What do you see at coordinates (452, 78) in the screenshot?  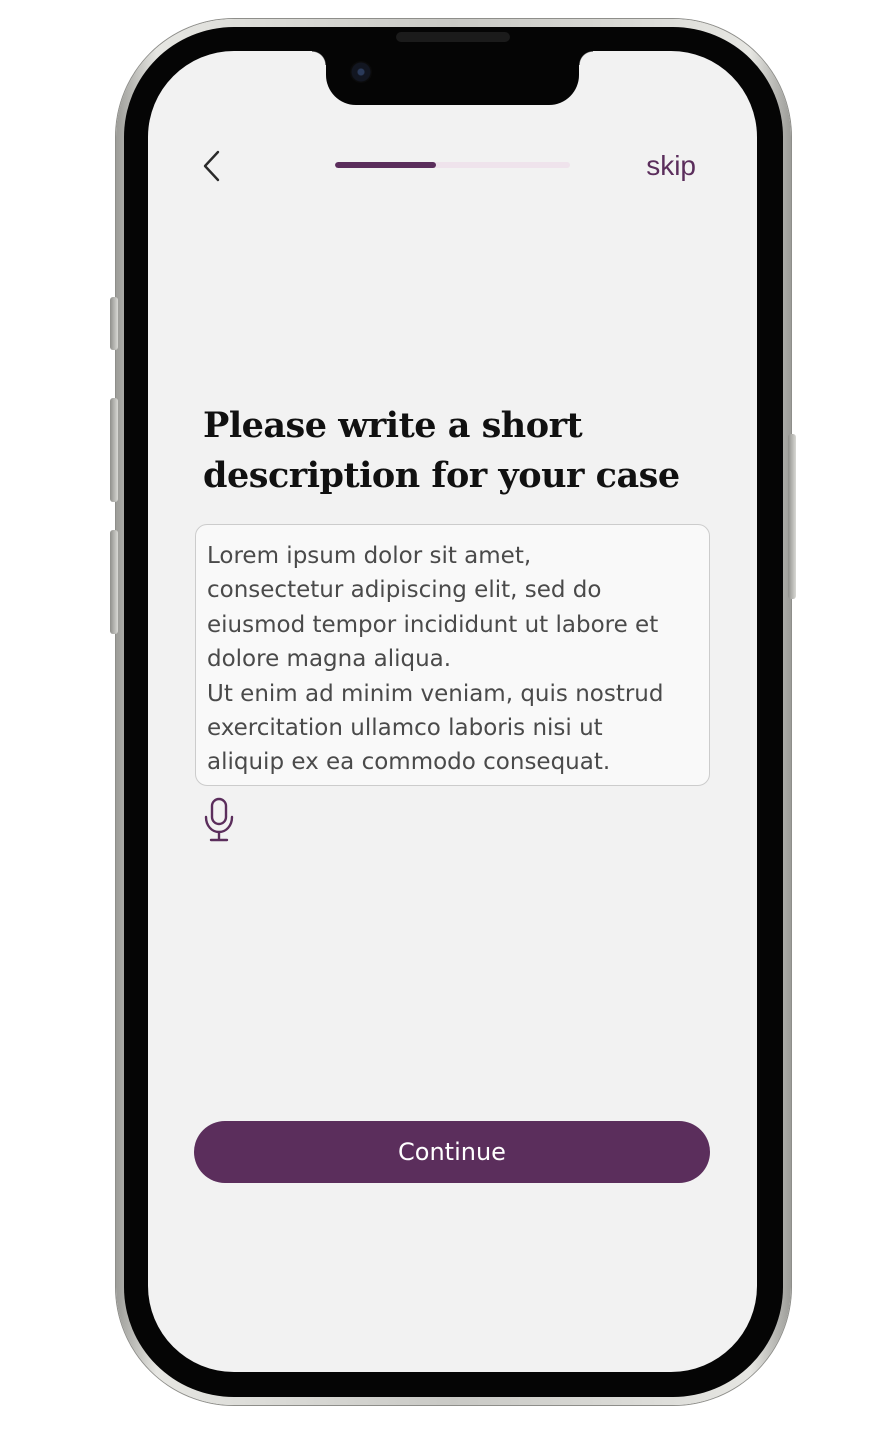 I see `notch` at bounding box center [452, 78].